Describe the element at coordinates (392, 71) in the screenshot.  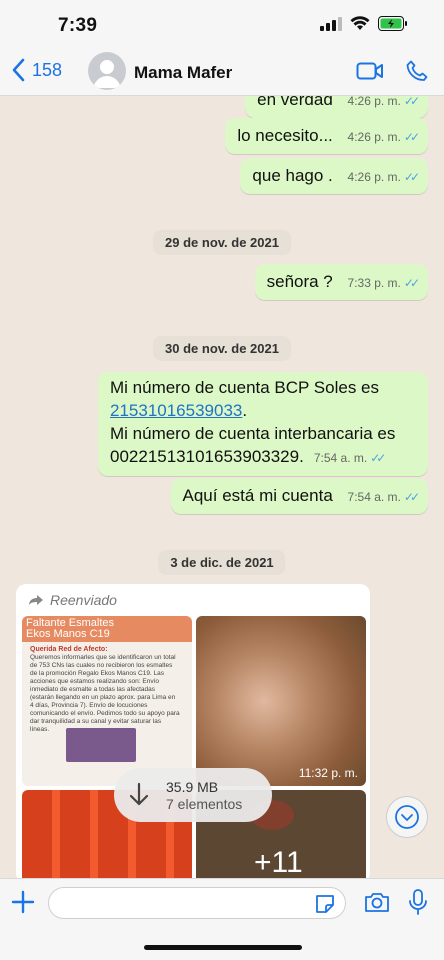
I see `call-actions` at that location.